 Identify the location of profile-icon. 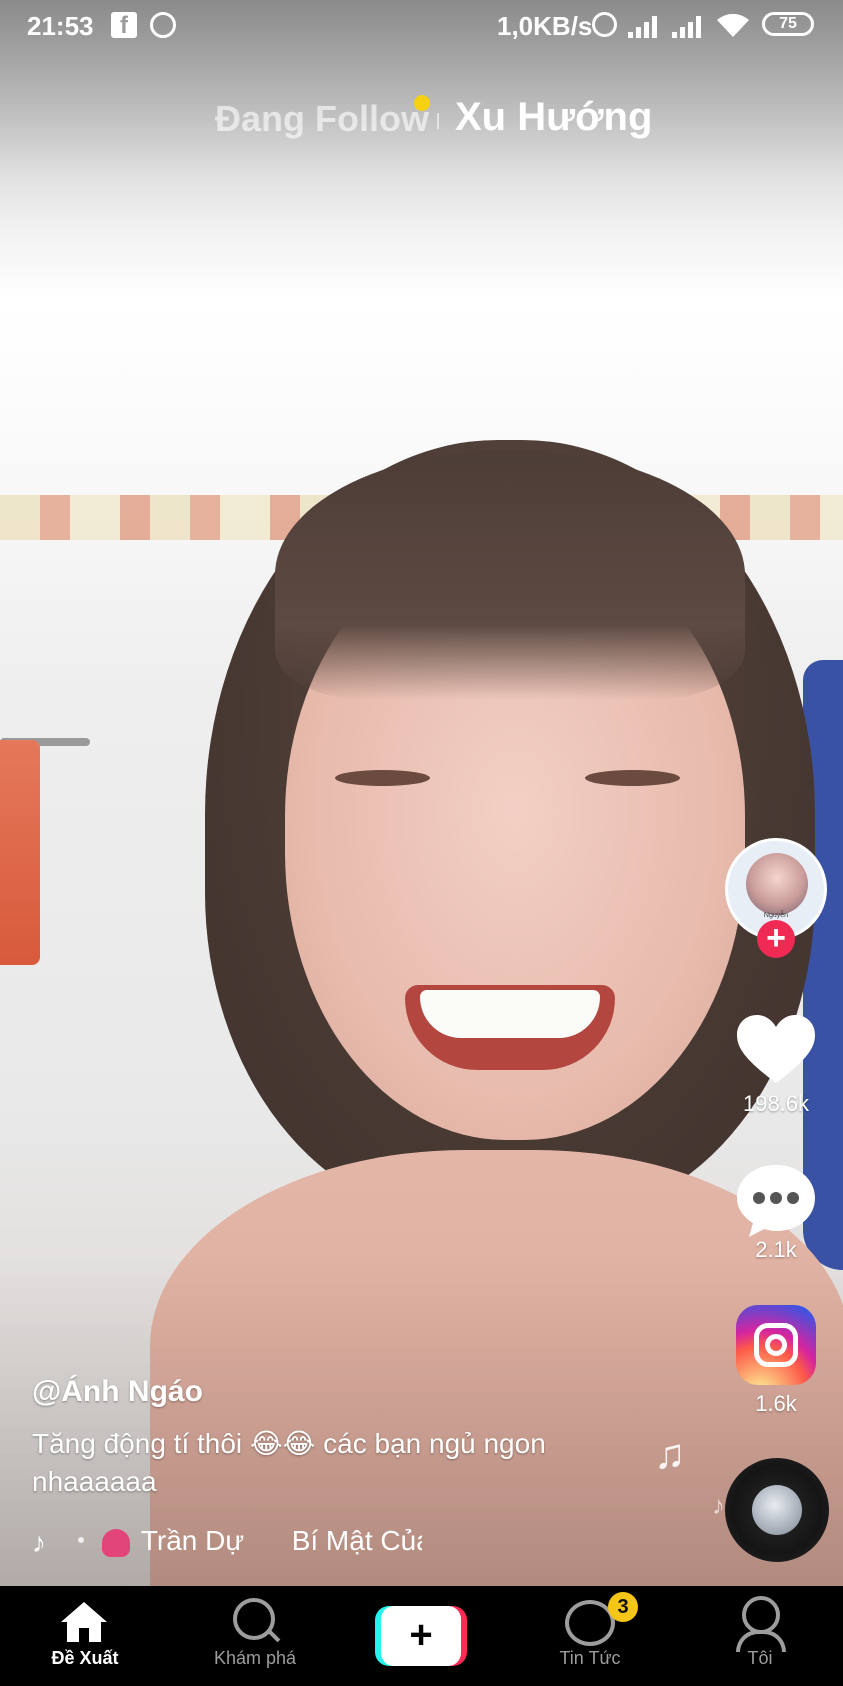
(761, 1624).